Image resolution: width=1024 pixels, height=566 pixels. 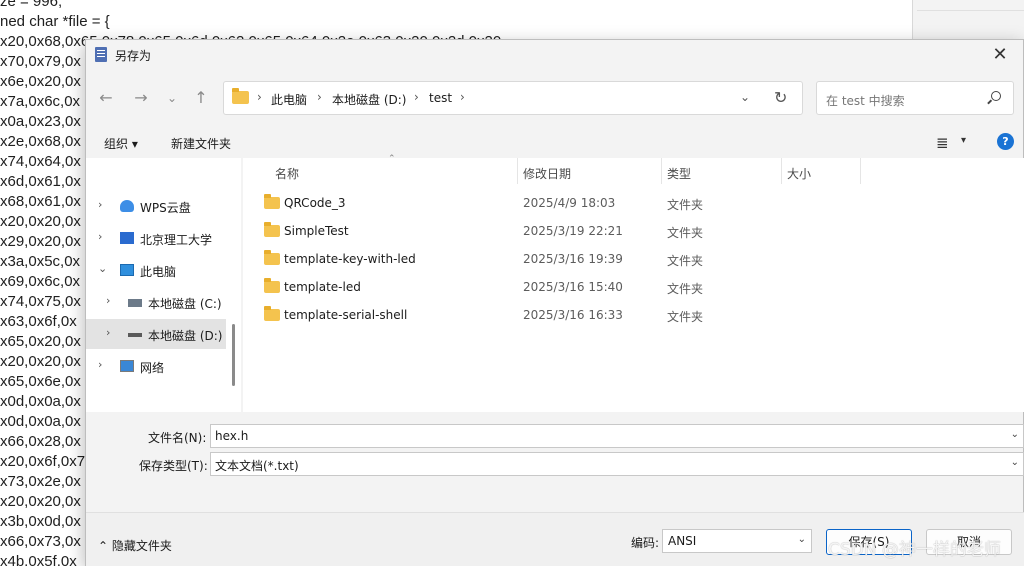 I want to click on nav-item-network: › 网络, so click(x=156, y=366).